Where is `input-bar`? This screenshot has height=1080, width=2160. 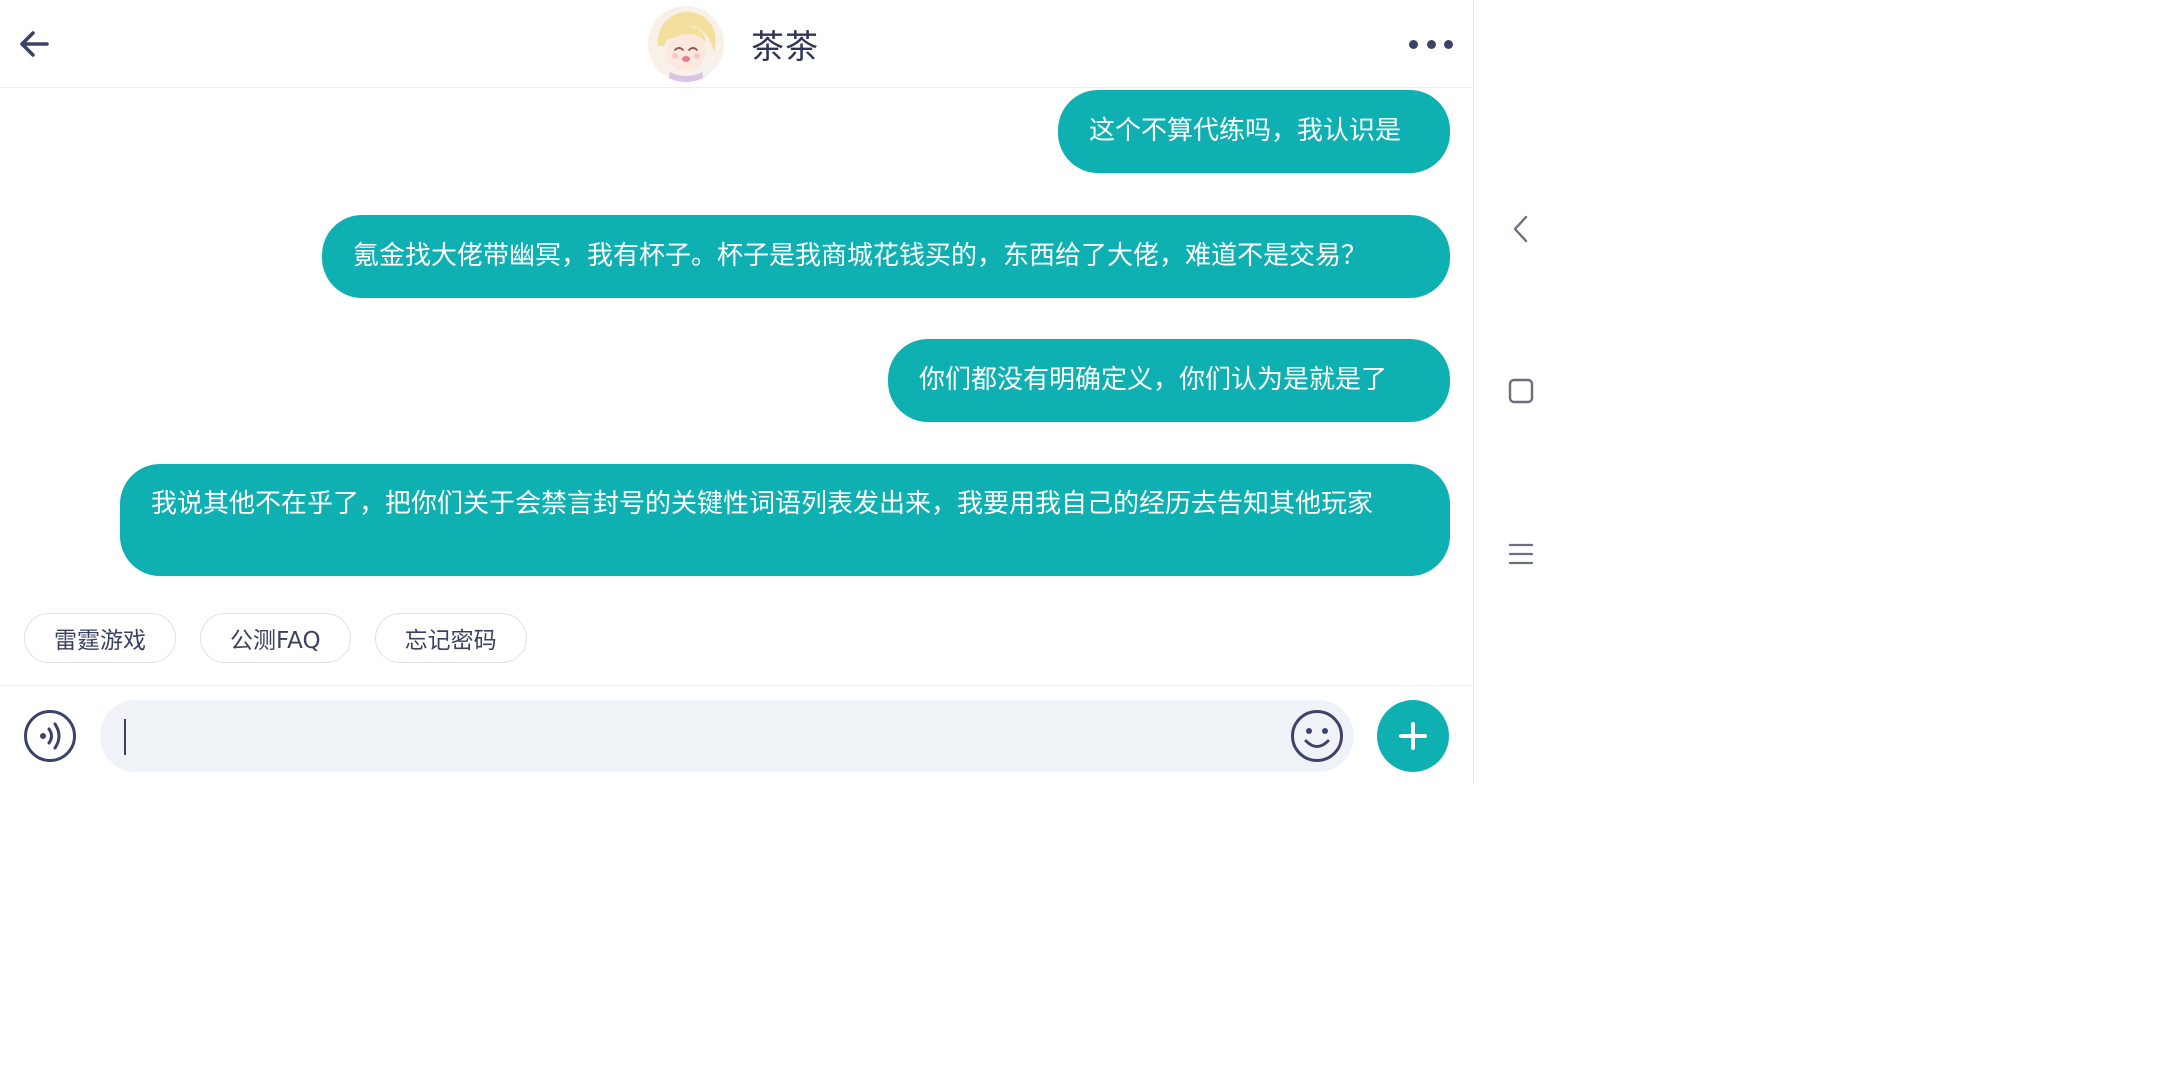
input-bar is located at coordinates (736, 735).